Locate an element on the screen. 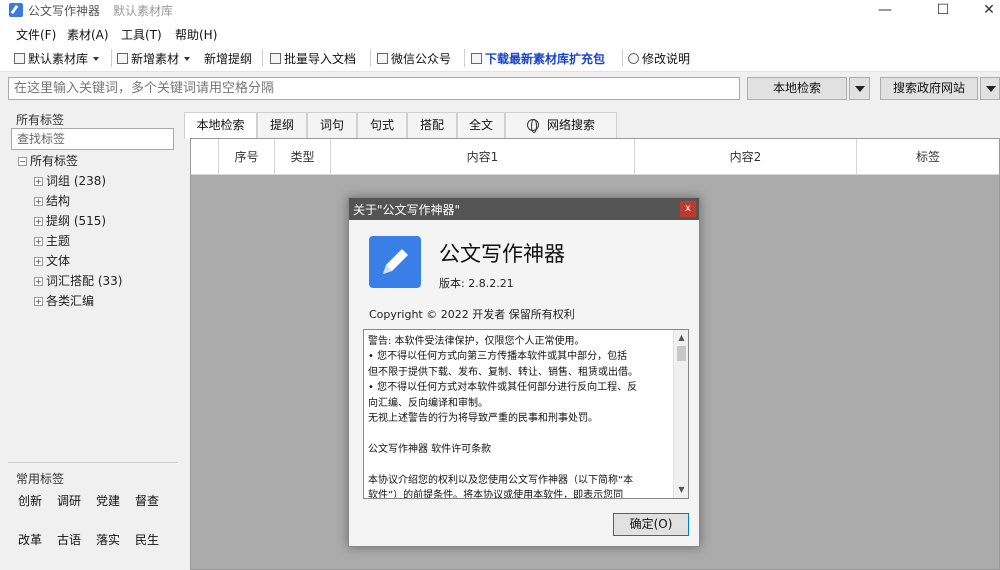 The height and width of the screenshot is (570, 1000). local-search-button: 本地检索 is located at coordinates (797, 88).